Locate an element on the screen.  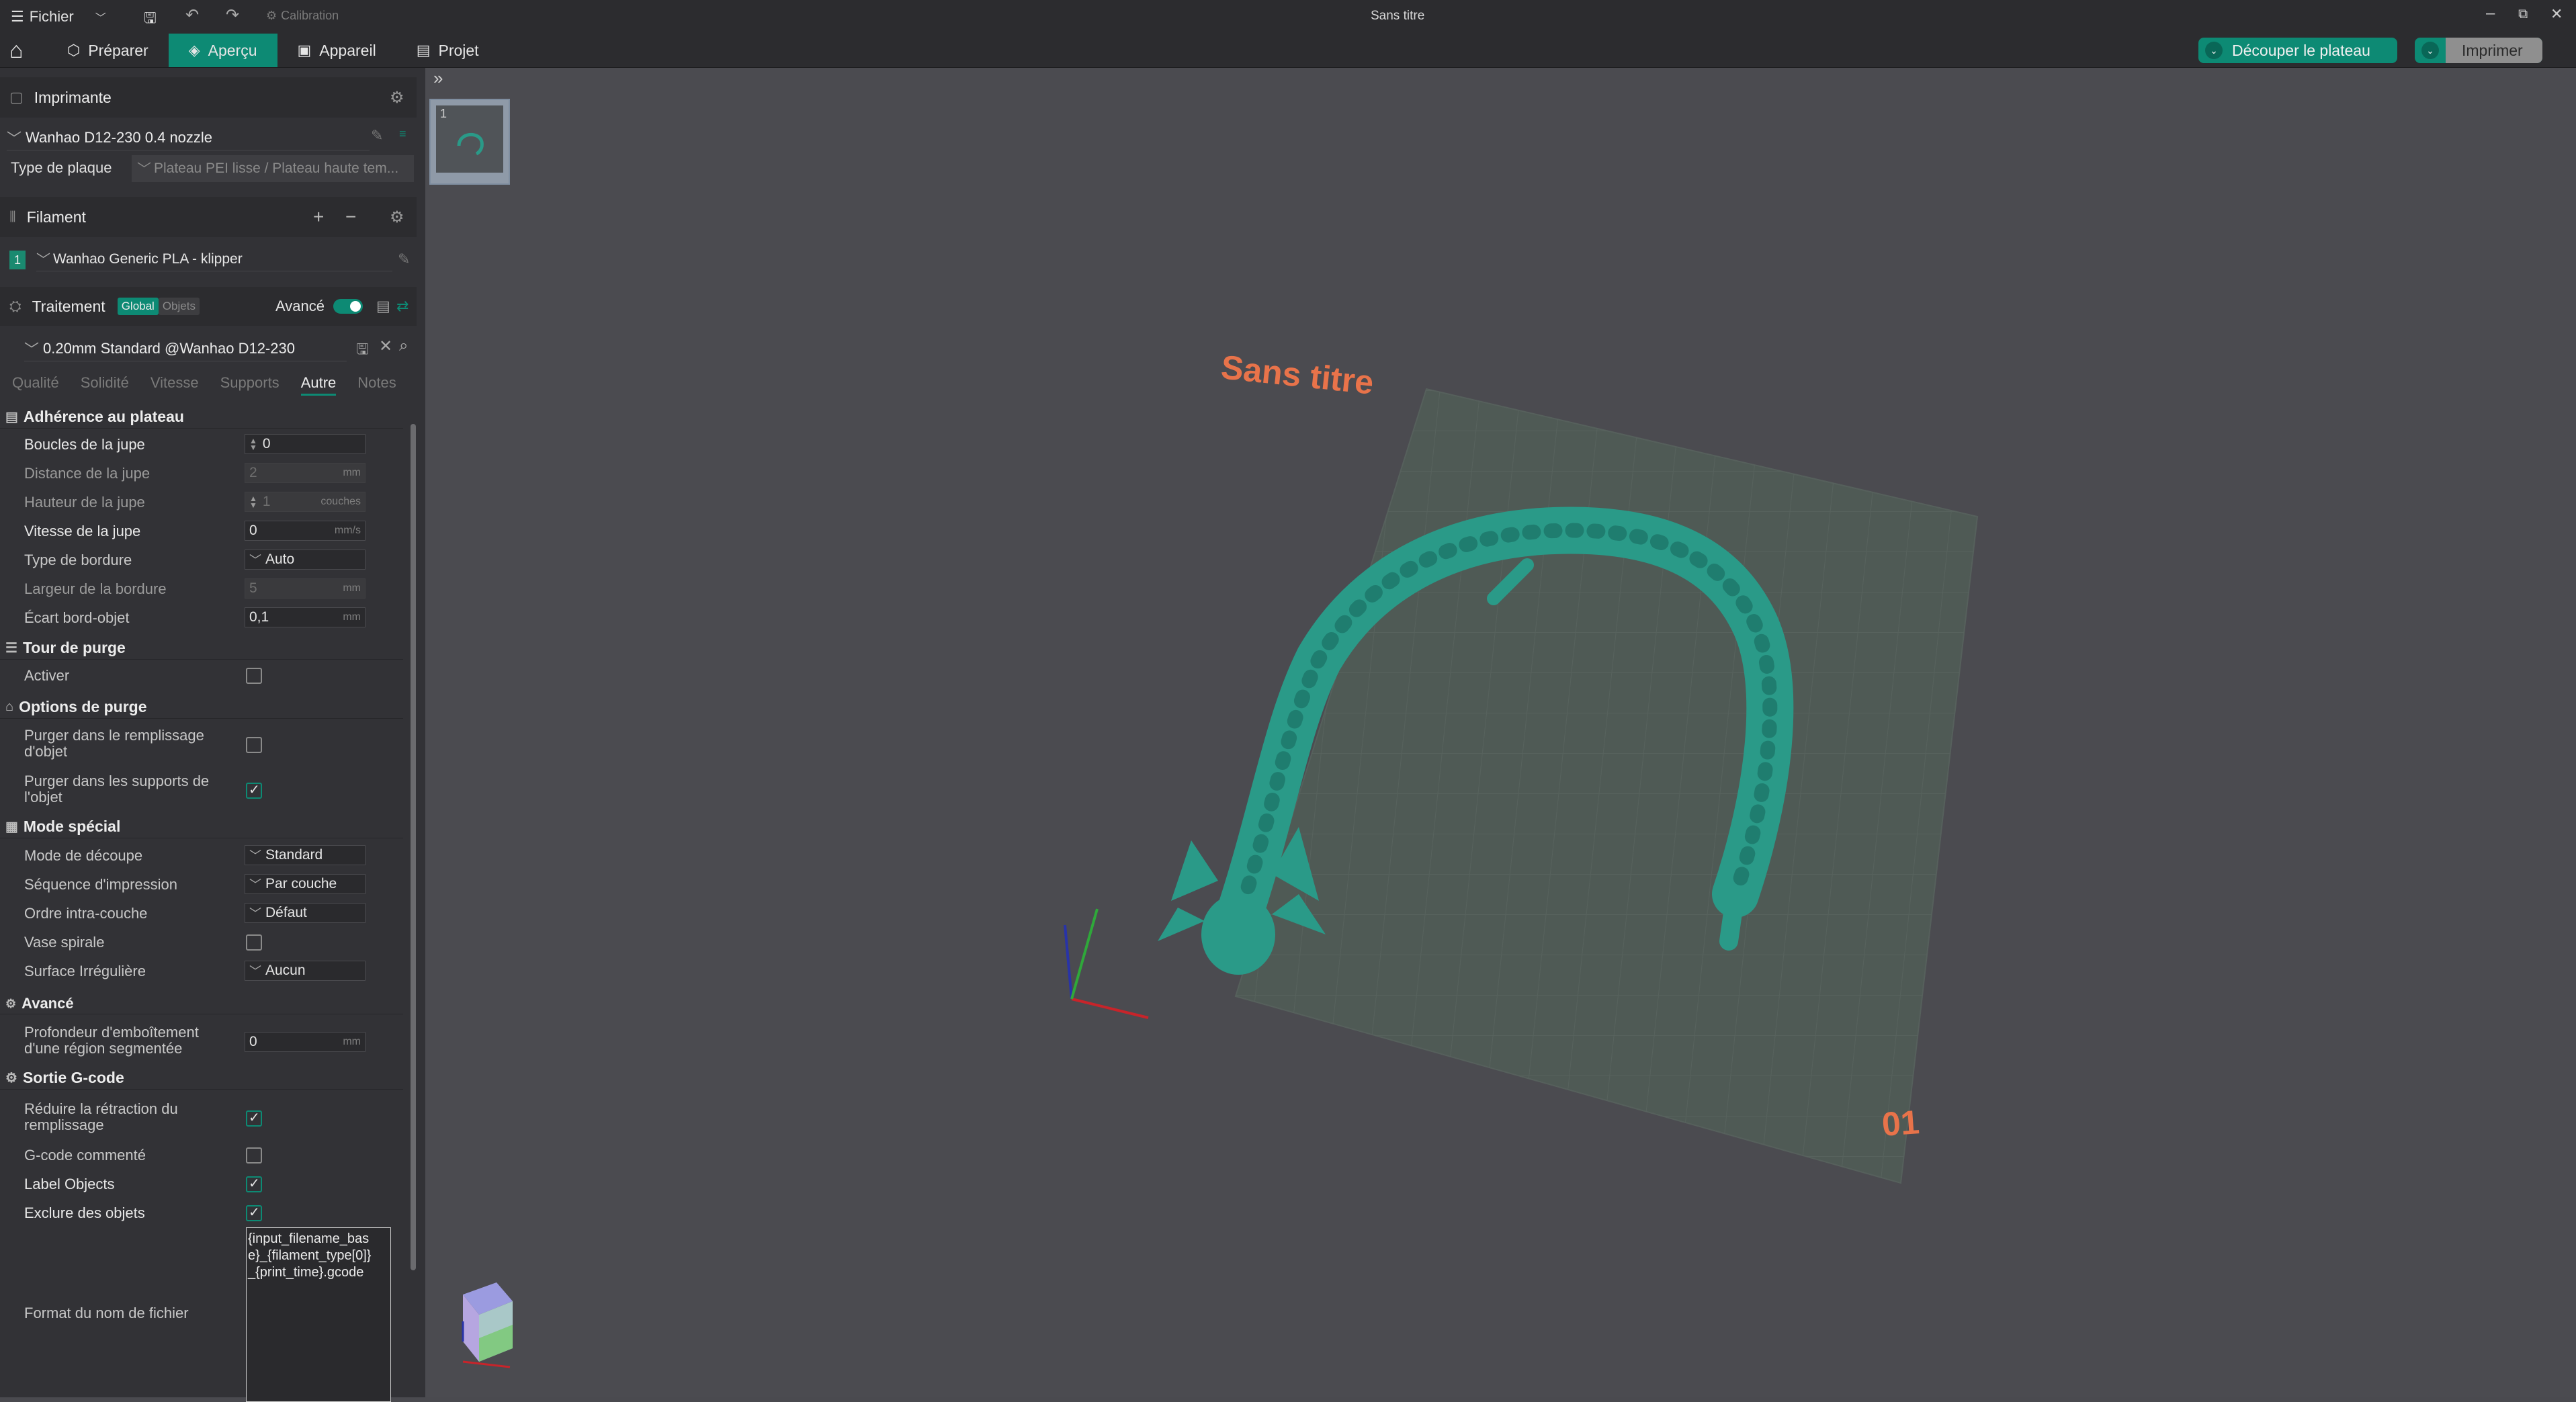
filename-format-label: Format du nom de fichier is located at coordinates (106, 1313).